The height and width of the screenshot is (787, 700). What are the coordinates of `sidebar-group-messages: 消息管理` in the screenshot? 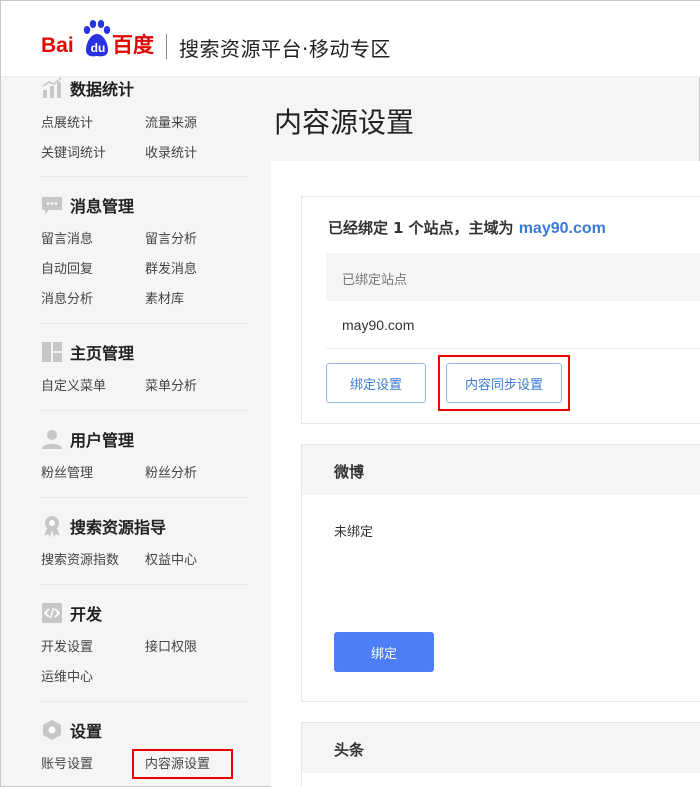 It's located at (87, 205).